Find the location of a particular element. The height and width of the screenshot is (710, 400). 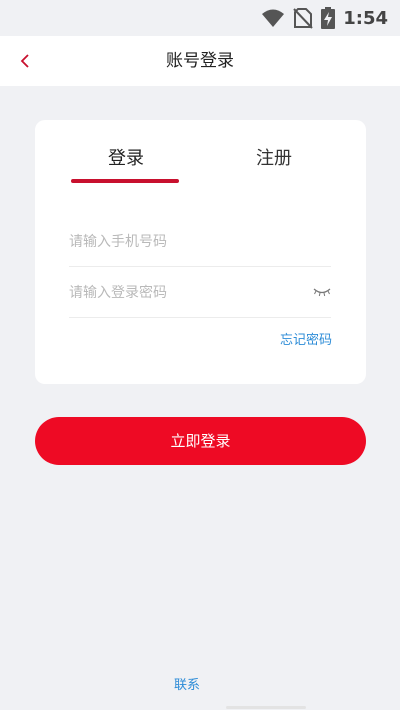

status-time: 1:54 is located at coordinates (365, 18).